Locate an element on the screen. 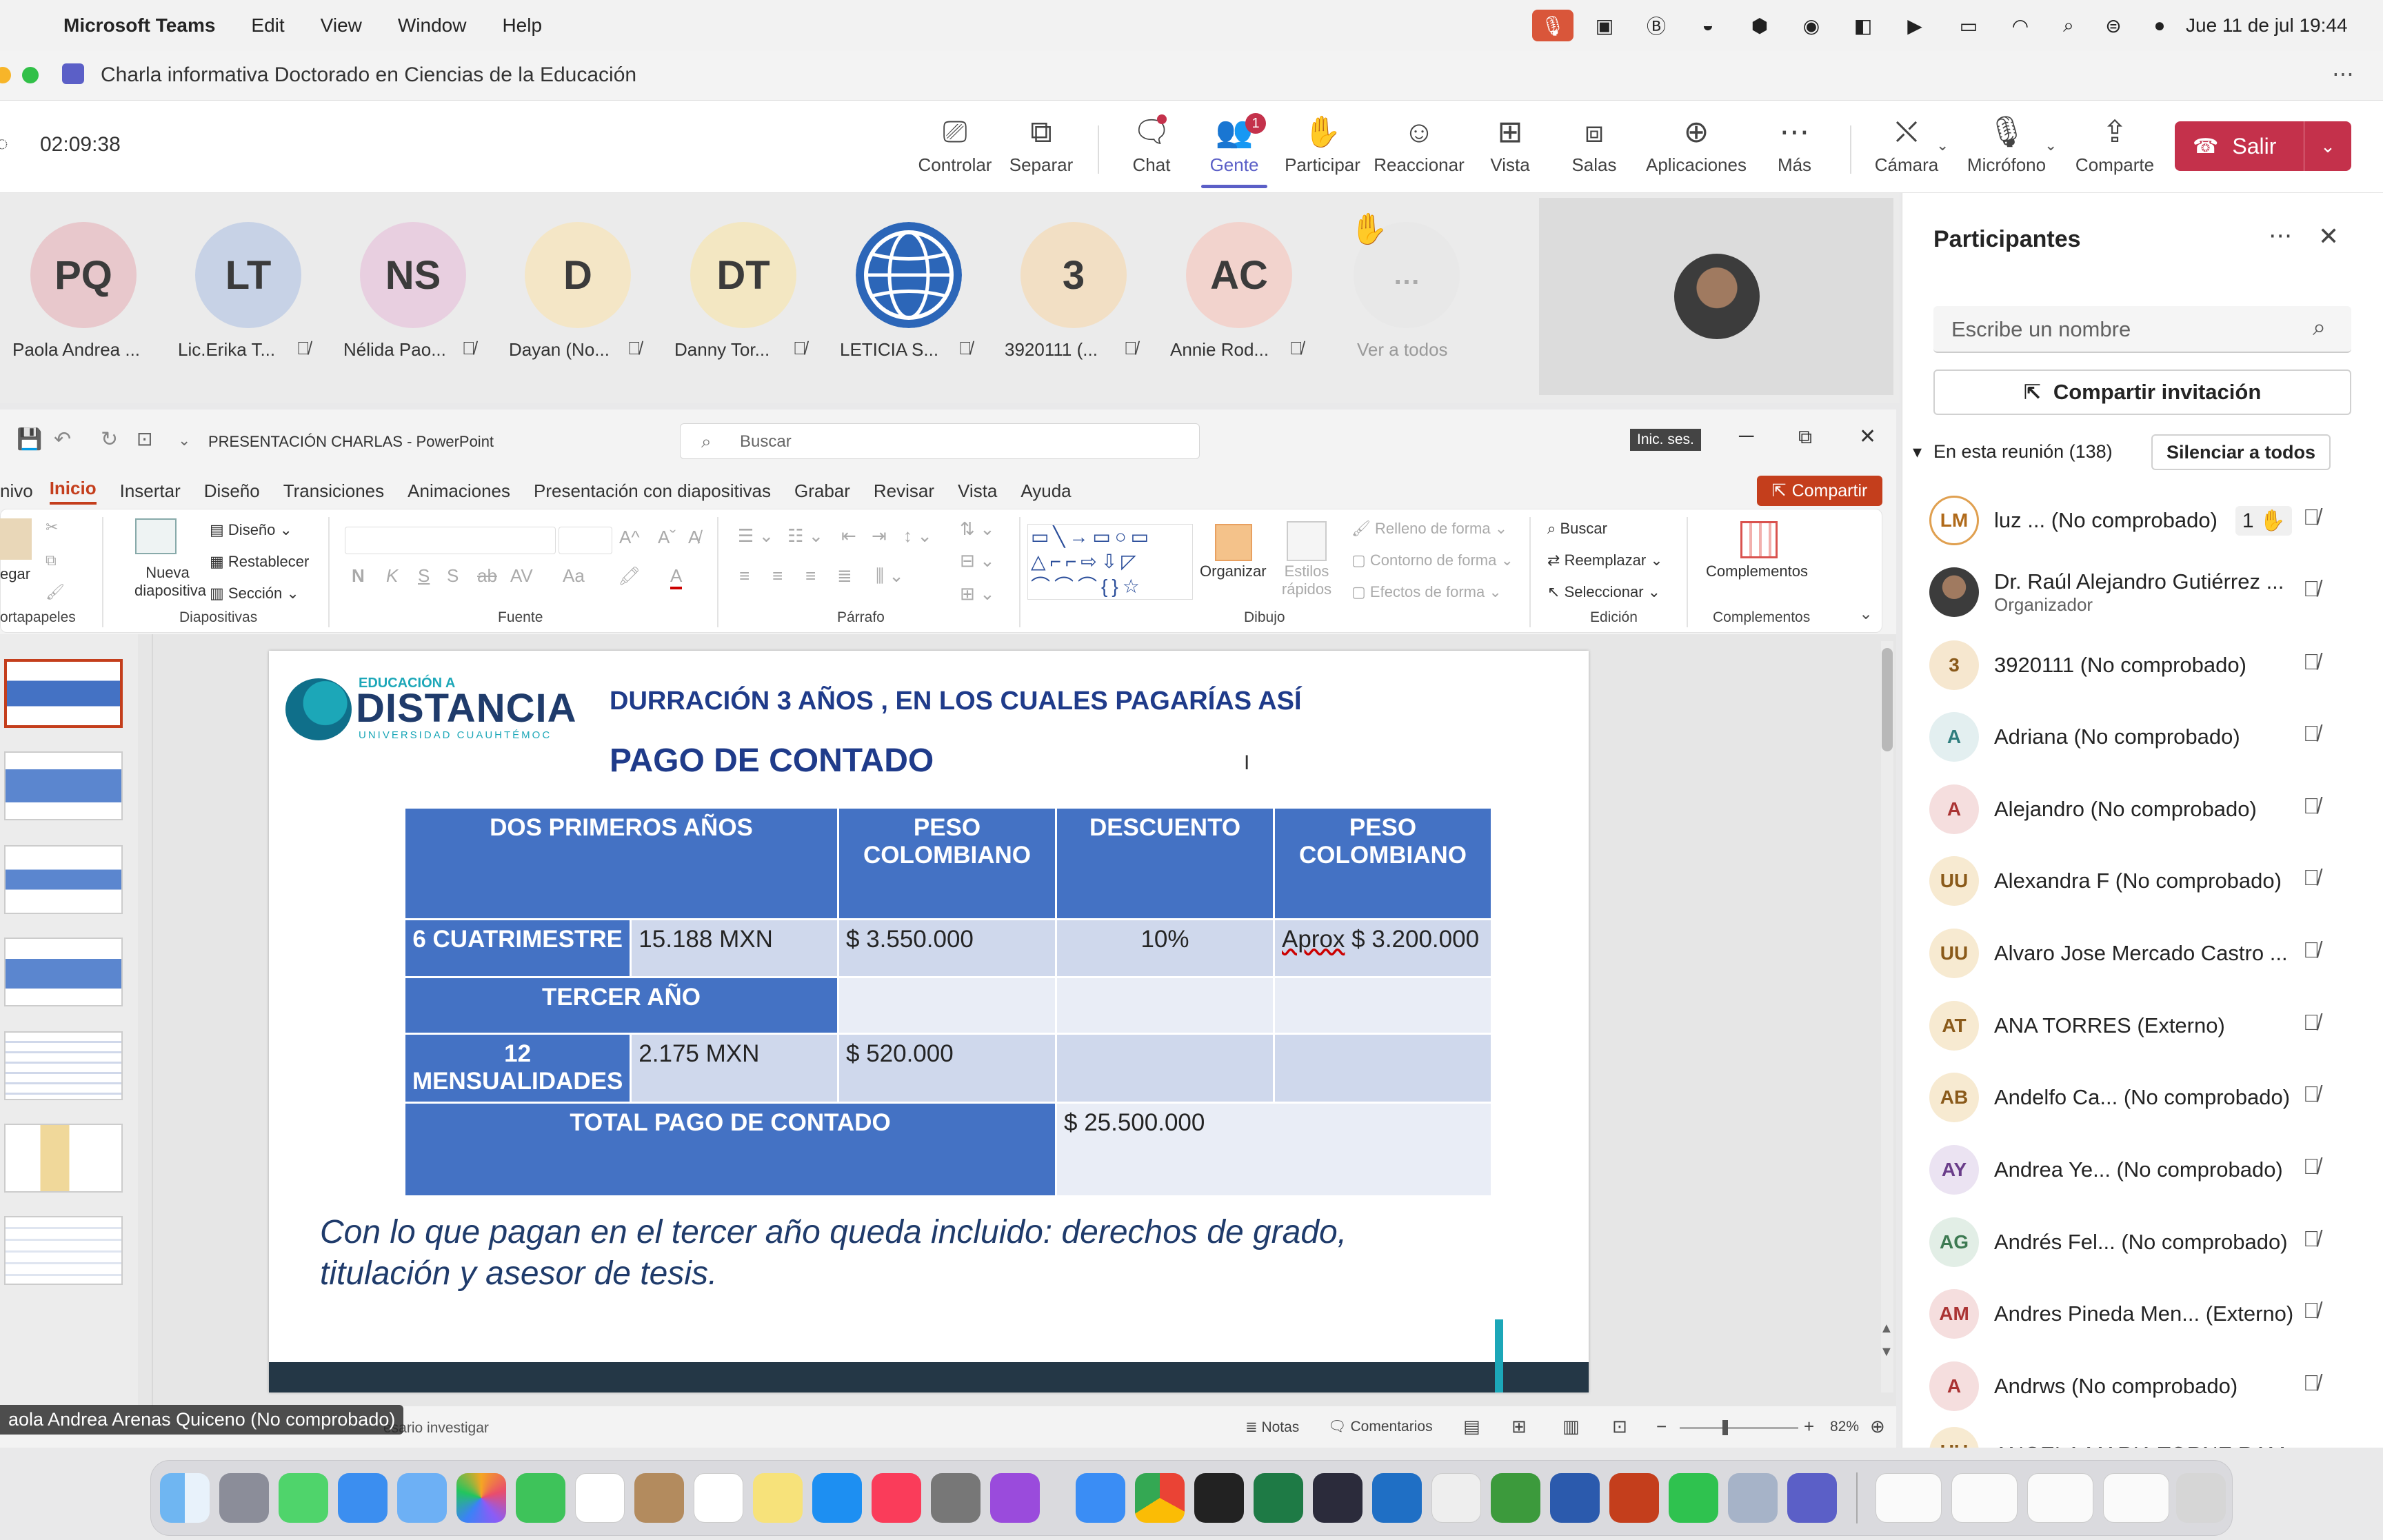 This screenshot has height=1540, width=2383. font-size-select is located at coordinates (585, 541).